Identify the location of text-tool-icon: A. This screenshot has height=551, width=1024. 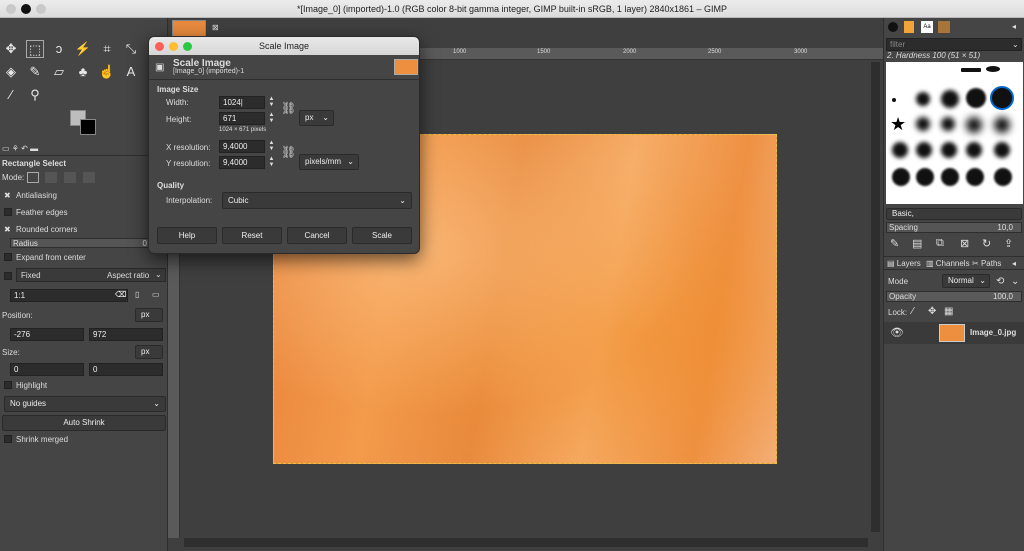
(131, 72).